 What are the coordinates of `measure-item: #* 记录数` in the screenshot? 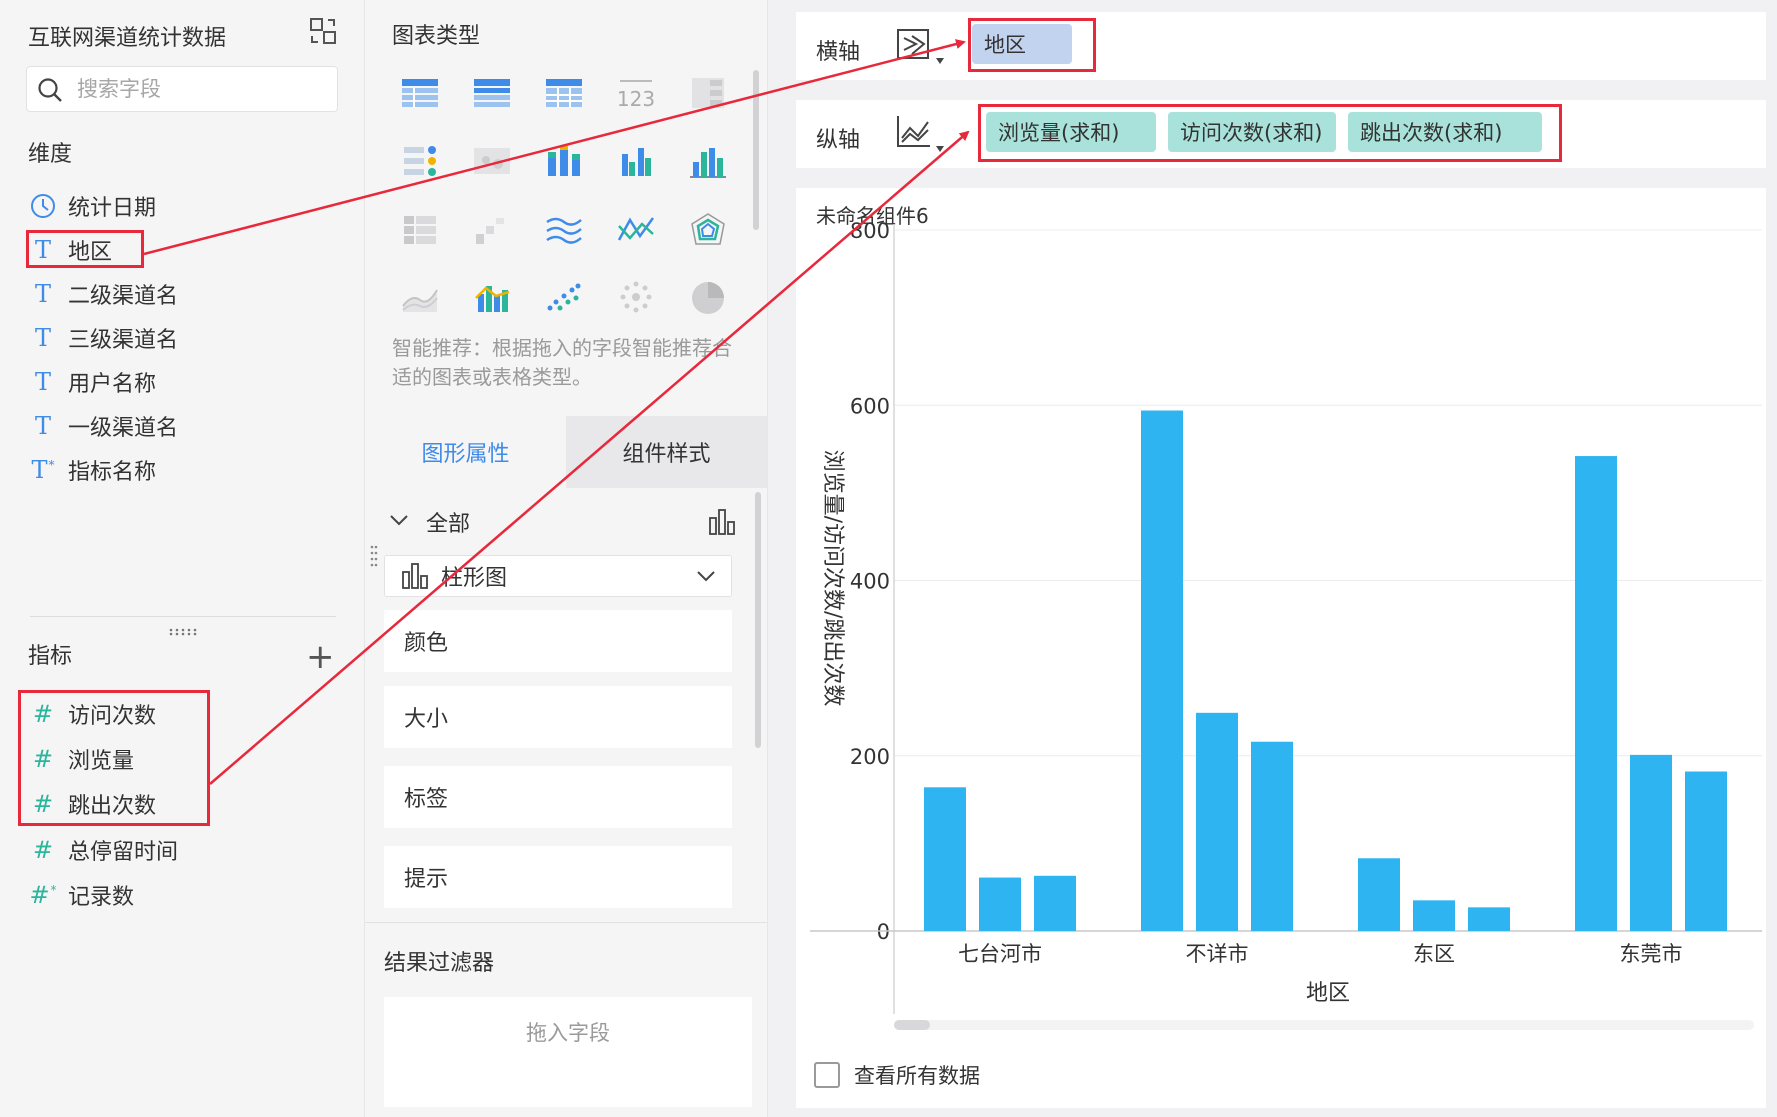 It's located at (81, 895).